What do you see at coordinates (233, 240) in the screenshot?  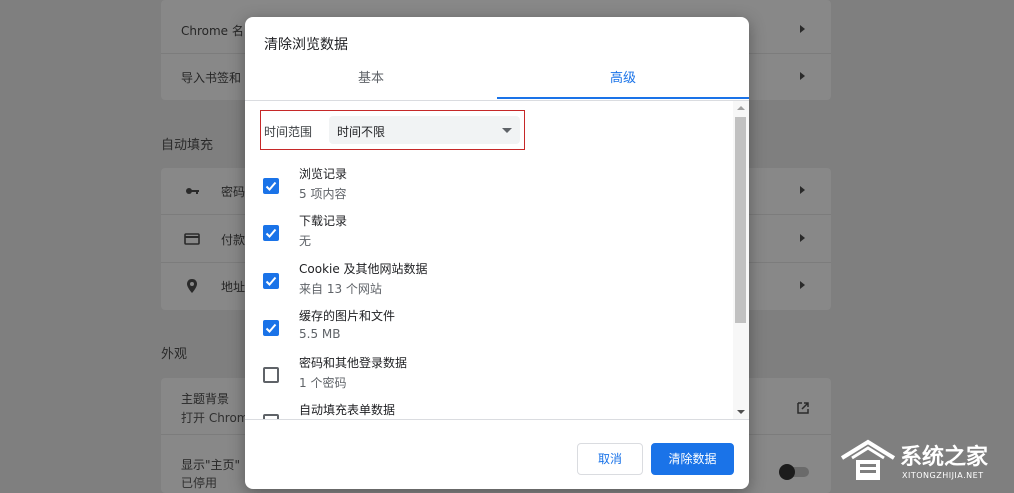 I see `bg-row-label: 付款` at bounding box center [233, 240].